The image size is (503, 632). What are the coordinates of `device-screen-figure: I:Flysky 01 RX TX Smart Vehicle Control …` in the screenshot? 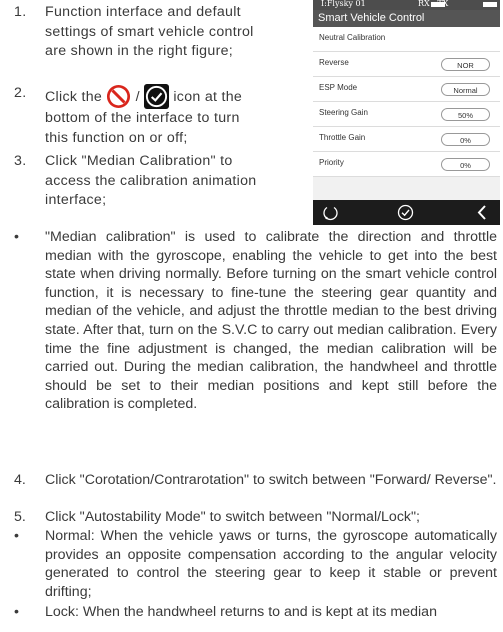 It's located at (406, 112).